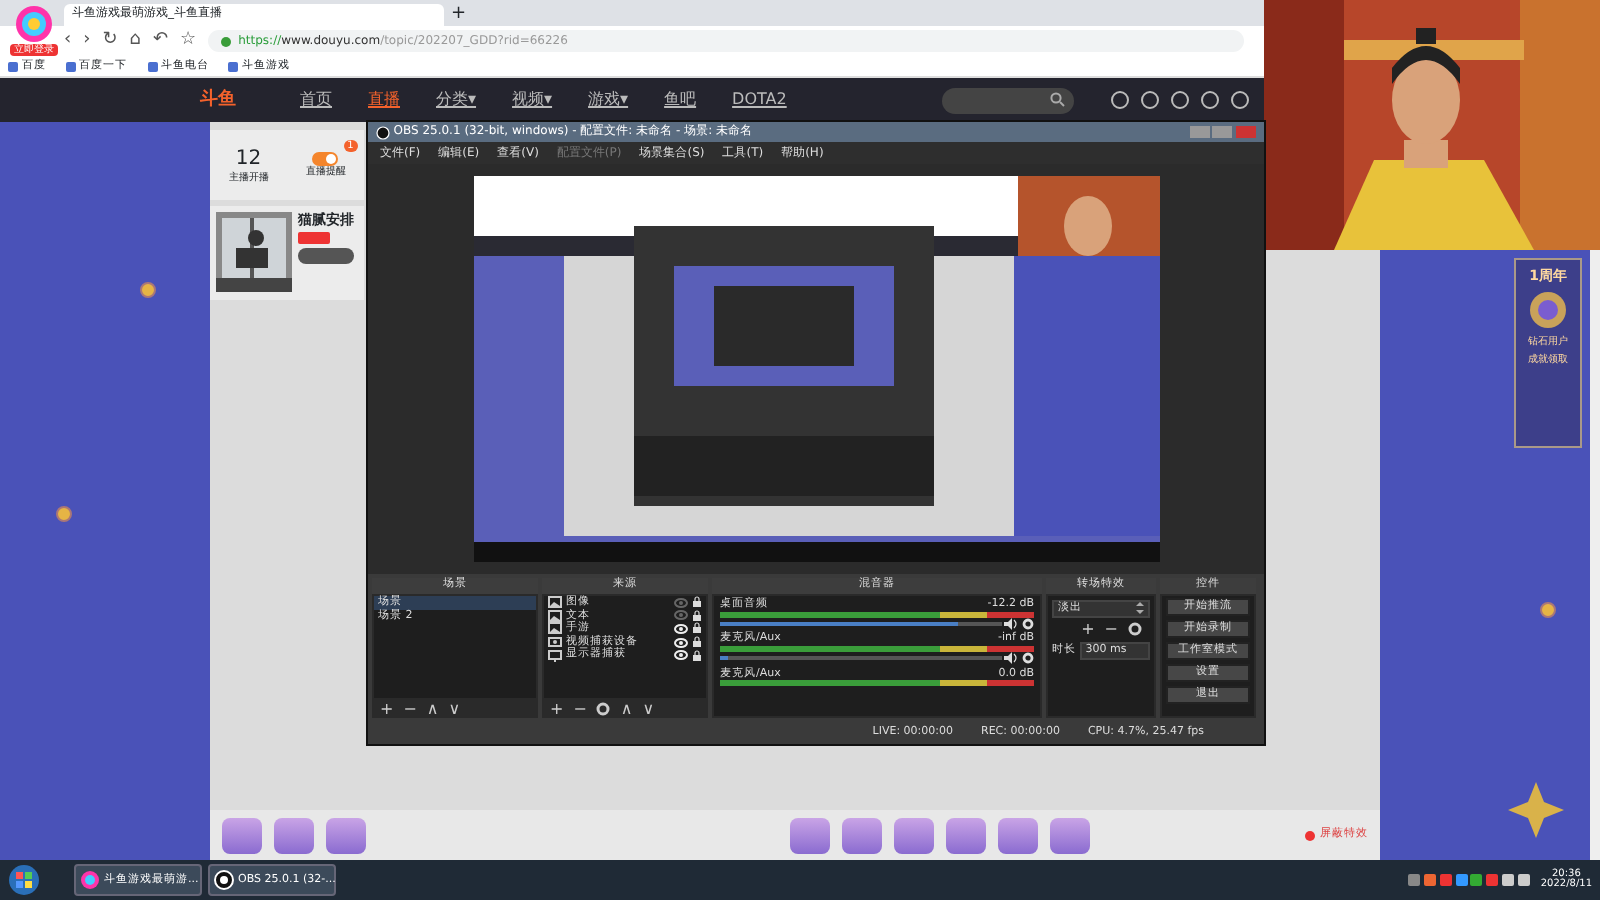 The height and width of the screenshot is (900, 1600). I want to click on site-logo: 斗鱼, so click(250, 100).